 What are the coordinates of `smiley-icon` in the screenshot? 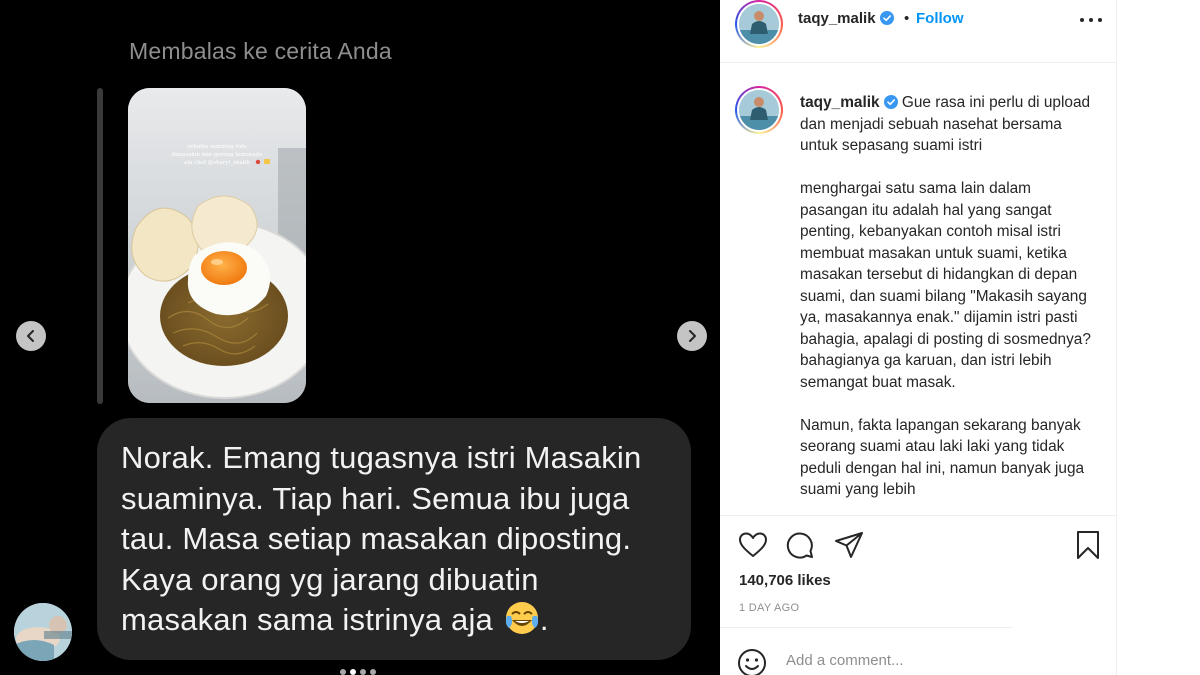 It's located at (752, 662).